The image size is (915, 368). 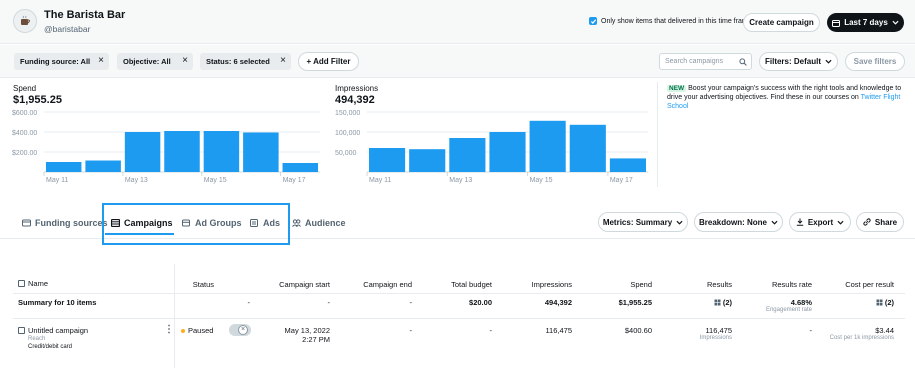 I want to click on summary-cpr: (2), so click(x=857, y=302).